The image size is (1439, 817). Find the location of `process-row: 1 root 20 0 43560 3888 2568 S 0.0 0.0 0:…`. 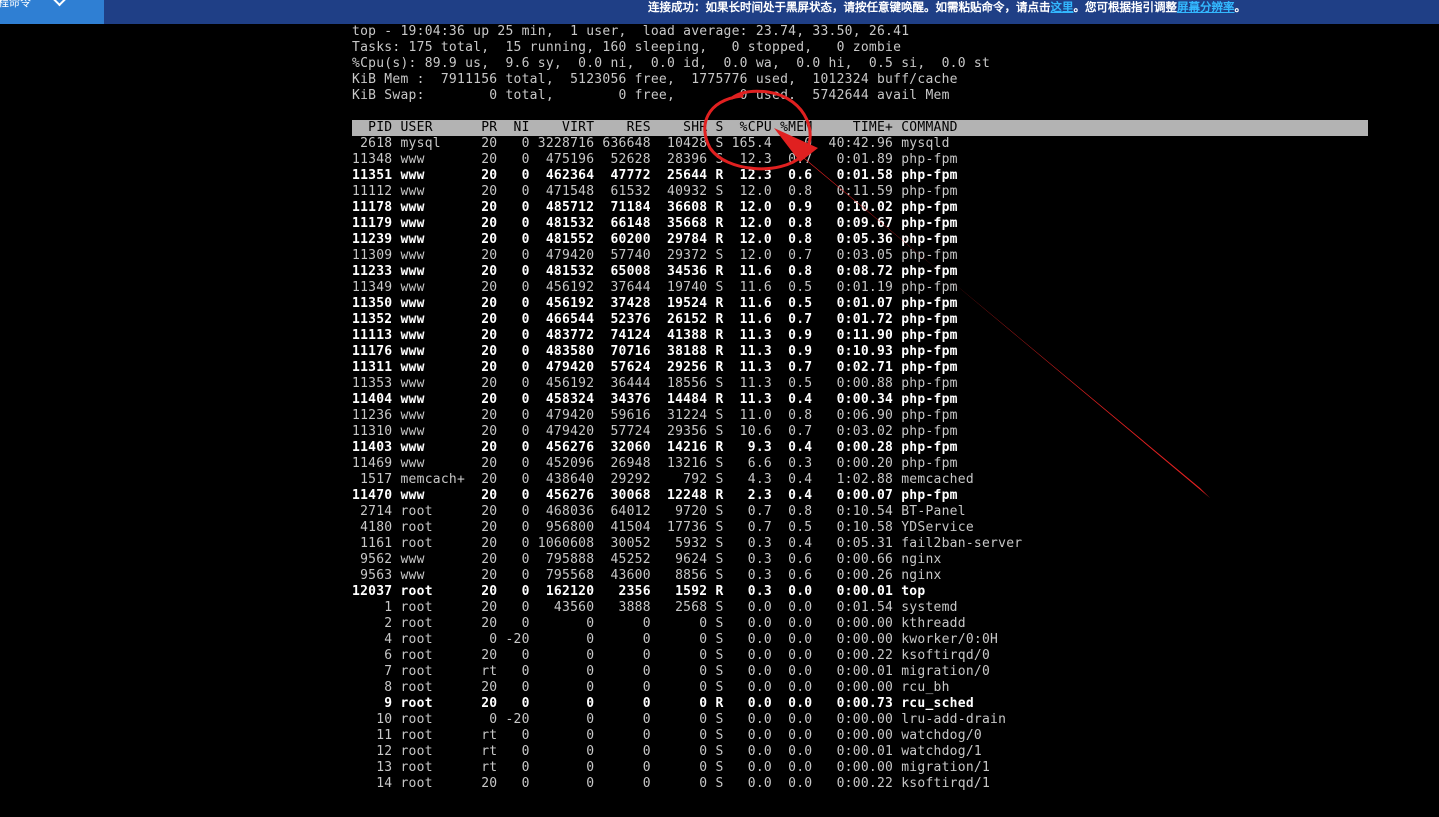

process-row: 1 root 20 0 43560 3888 2568 S 0.0 0.0 0:… is located at coordinates (655, 607).